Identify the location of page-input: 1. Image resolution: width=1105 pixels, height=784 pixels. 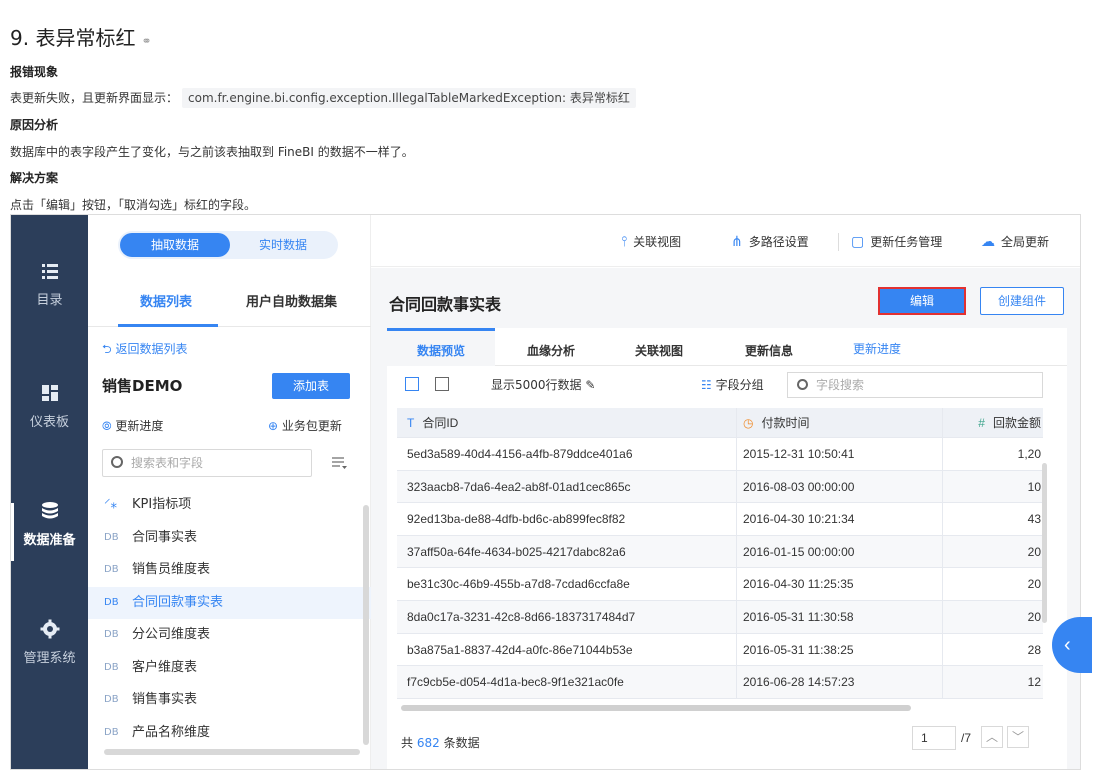
(934, 738).